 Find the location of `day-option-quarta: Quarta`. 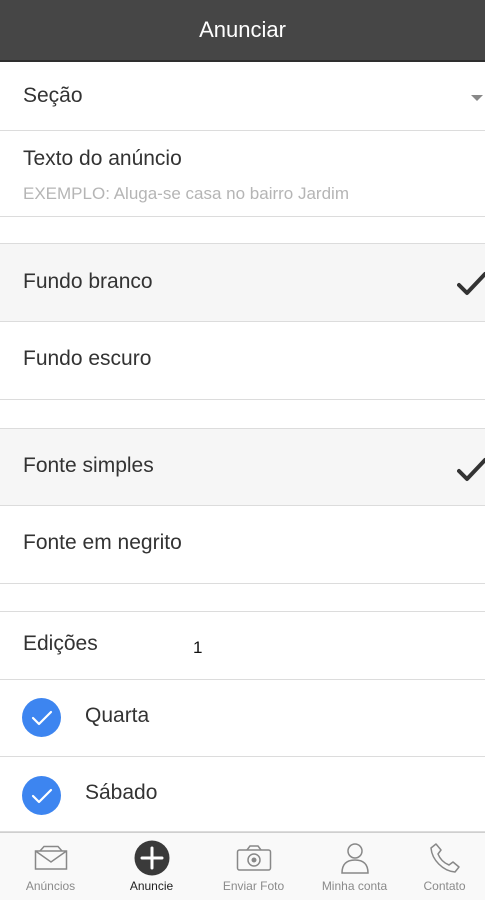

day-option-quarta: Quarta is located at coordinates (242, 718).